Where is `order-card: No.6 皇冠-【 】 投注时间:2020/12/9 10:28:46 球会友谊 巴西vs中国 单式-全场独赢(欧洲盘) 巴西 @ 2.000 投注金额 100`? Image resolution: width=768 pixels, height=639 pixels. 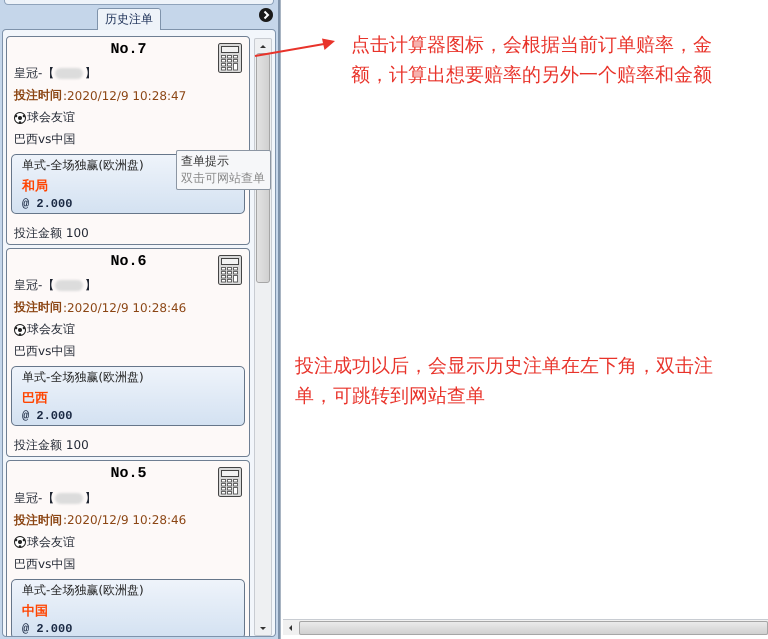 order-card: No.6 皇冠-【 】 投注时间:2020/12/9 10:28:46 球会友谊 巴西vs中国 单式-全场独赢(欧洲盘) 巴西 @ 2.000 投注金额 100 is located at coordinates (128, 352).